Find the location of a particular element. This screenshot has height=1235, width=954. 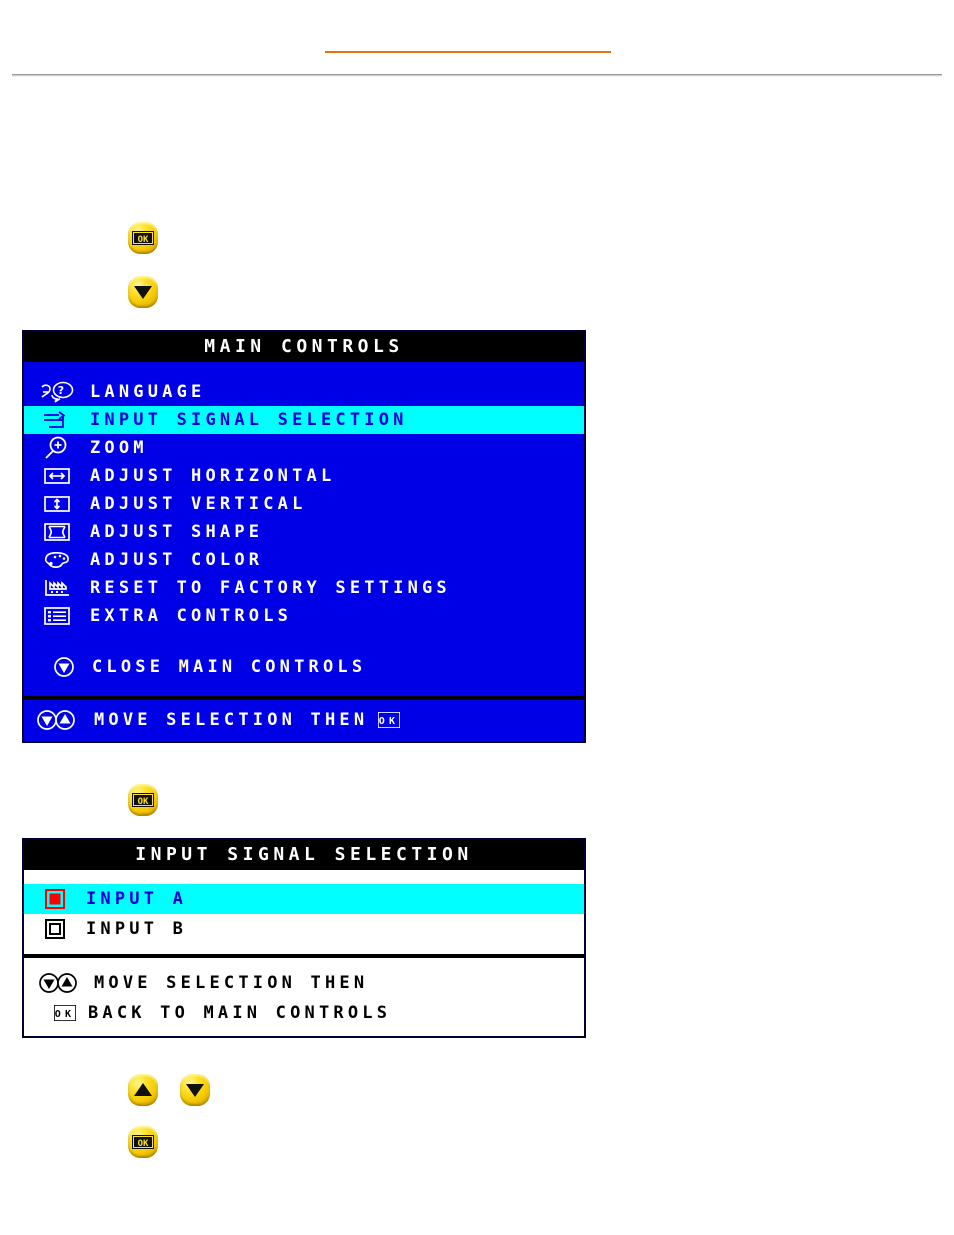

menu-item-label: ADJUST VERTICAL is located at coordinates (198, 504).